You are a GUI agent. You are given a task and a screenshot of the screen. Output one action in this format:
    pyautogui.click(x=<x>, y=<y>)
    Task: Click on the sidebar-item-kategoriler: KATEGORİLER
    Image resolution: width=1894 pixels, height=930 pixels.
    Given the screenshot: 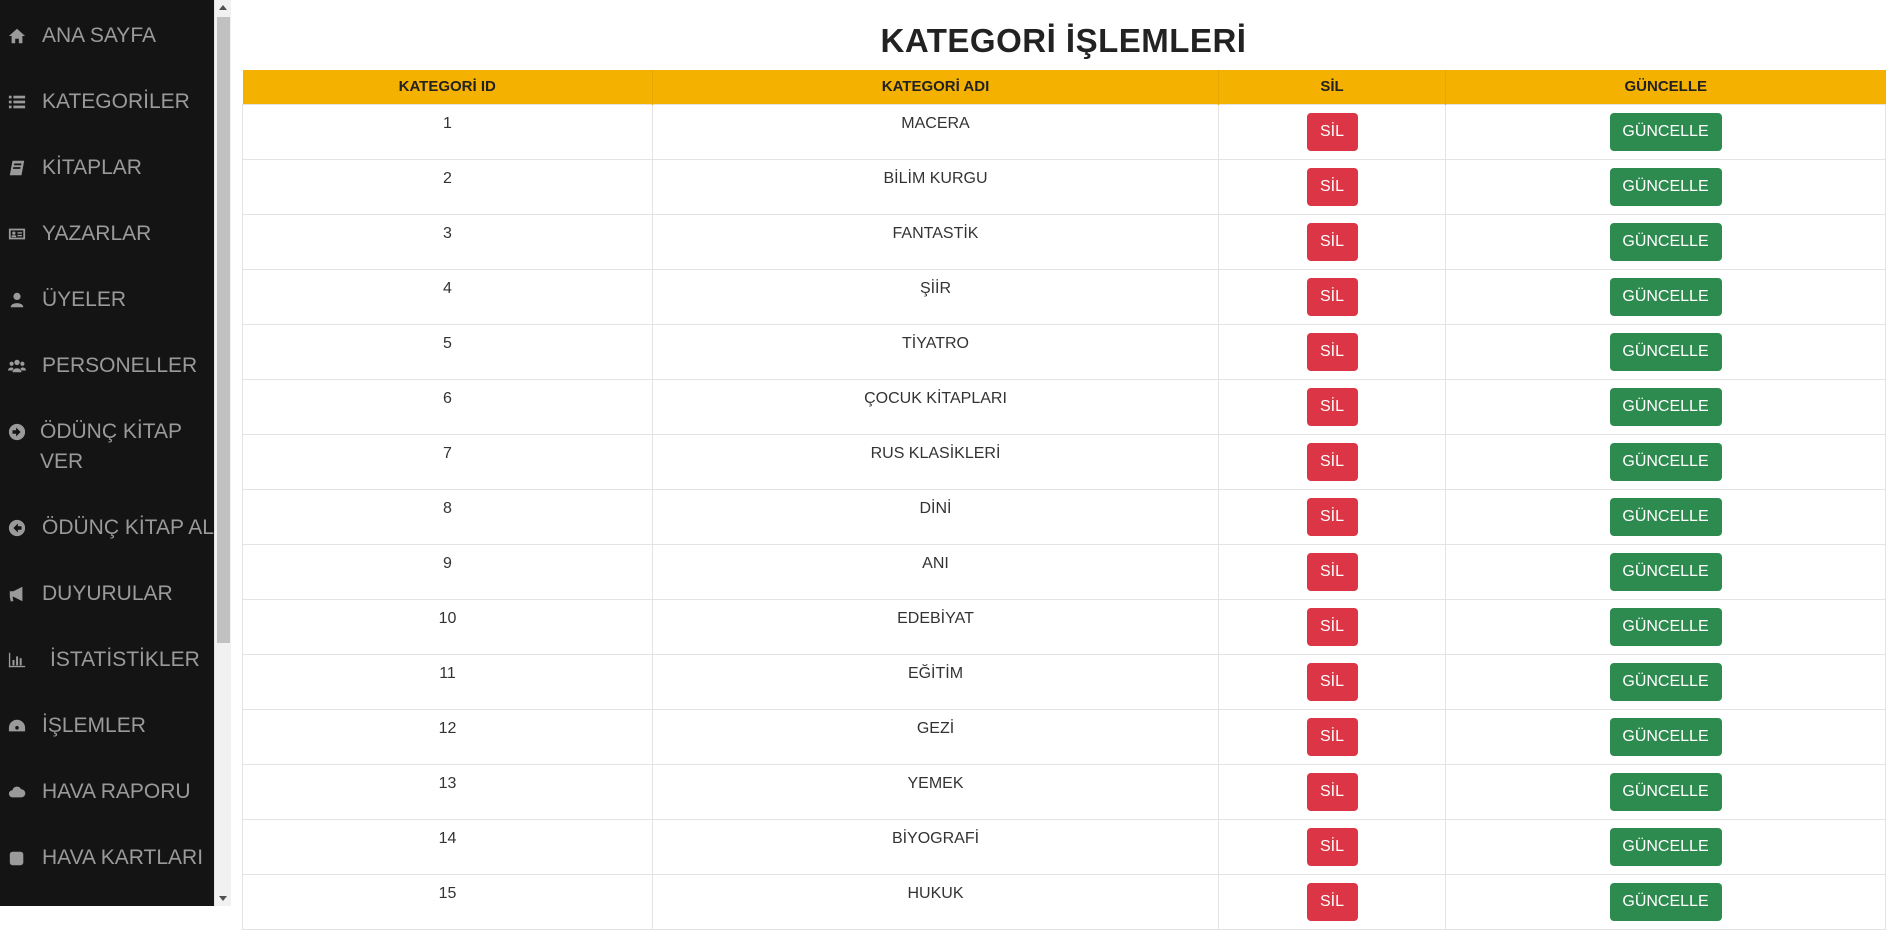 What is the action you would take?
    pyautogui.click(x=107, y=102)
    